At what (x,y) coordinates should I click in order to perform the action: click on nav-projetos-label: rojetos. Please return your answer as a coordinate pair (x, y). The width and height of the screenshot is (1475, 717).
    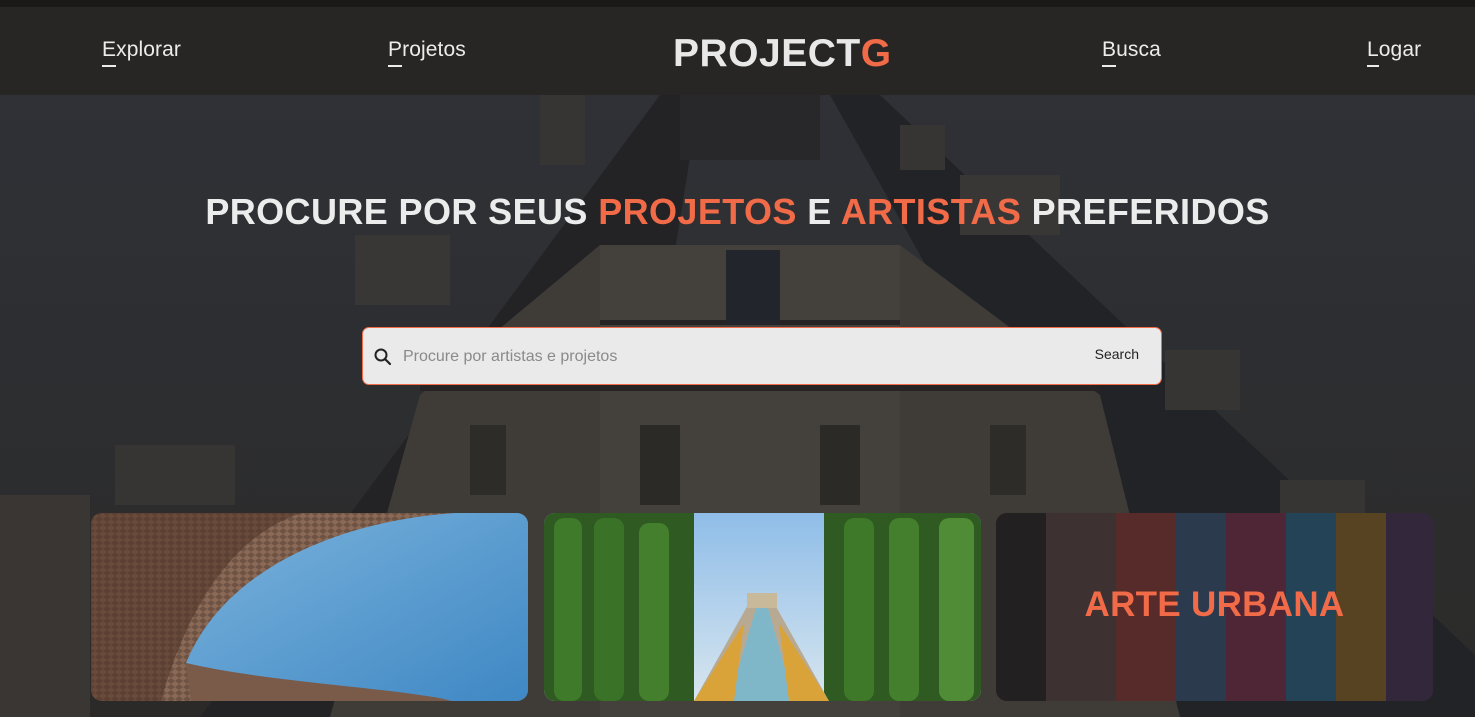
    Looking at the image, I should click on (434, 49).